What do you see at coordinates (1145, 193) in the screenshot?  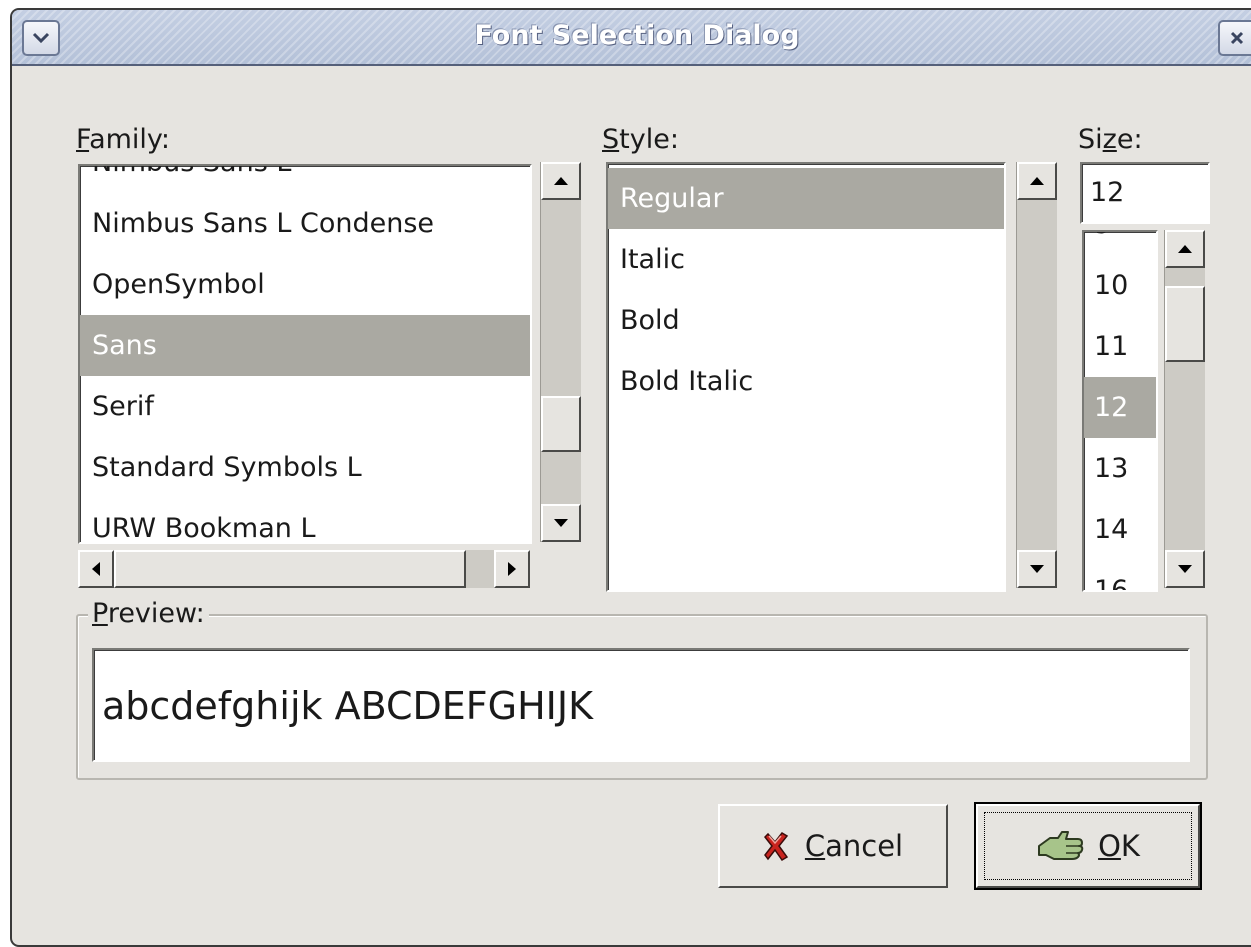 I see `size-input: 12` at bounding box center [1145, 193].